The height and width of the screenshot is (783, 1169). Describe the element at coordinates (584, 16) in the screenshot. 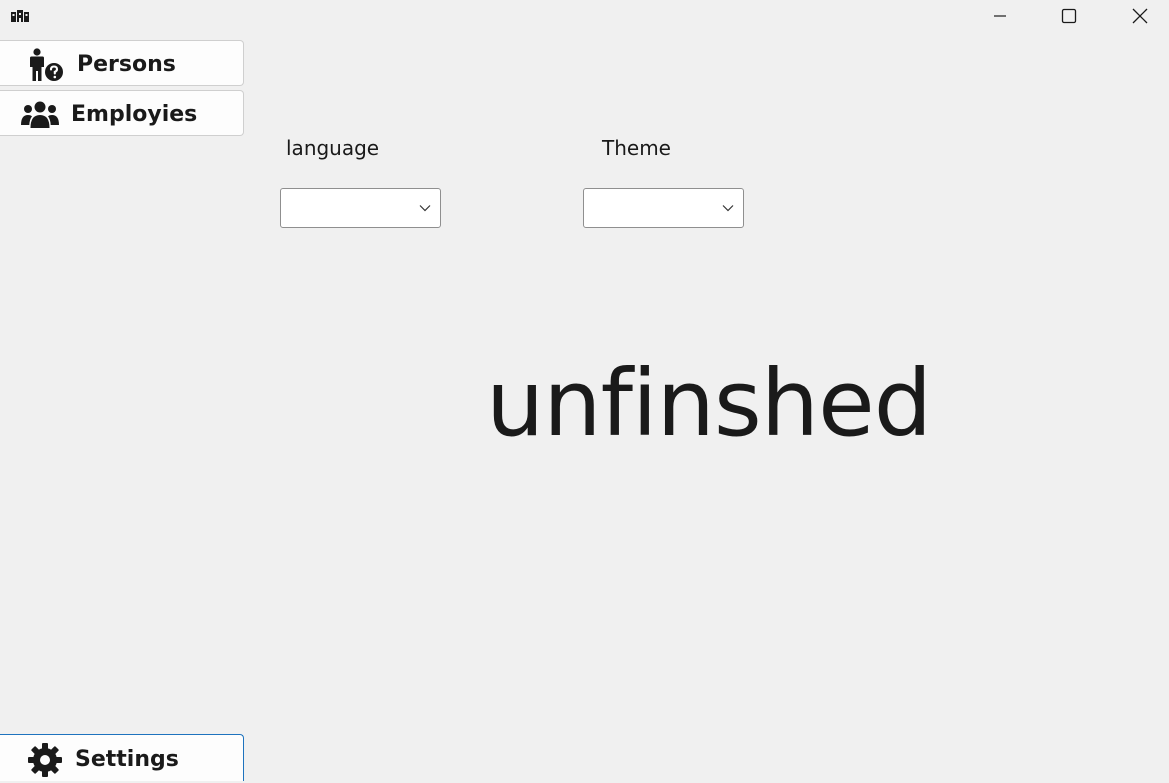

I see `title-bar` at that location.